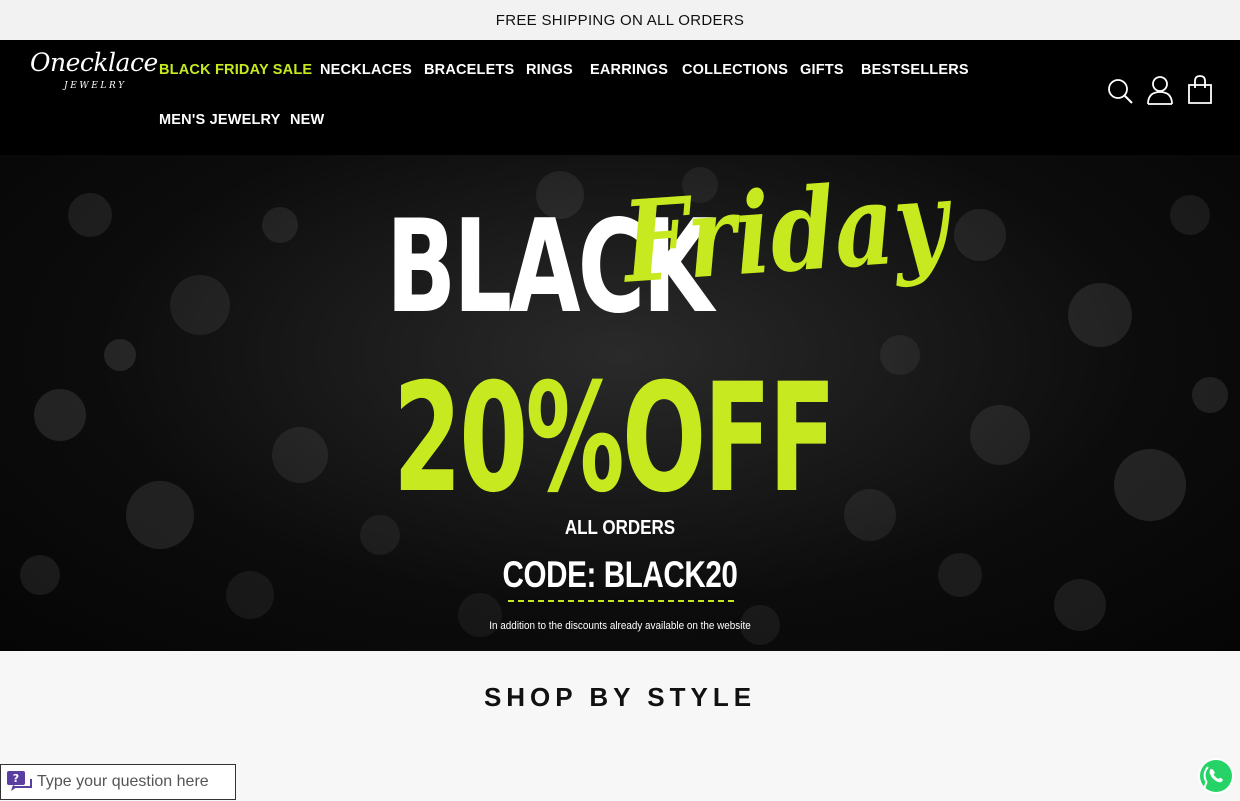 This screenshot has width=1240, height=801. I want to click on hero-all-orders-text: ALL ORDERS, so click(620, 528).